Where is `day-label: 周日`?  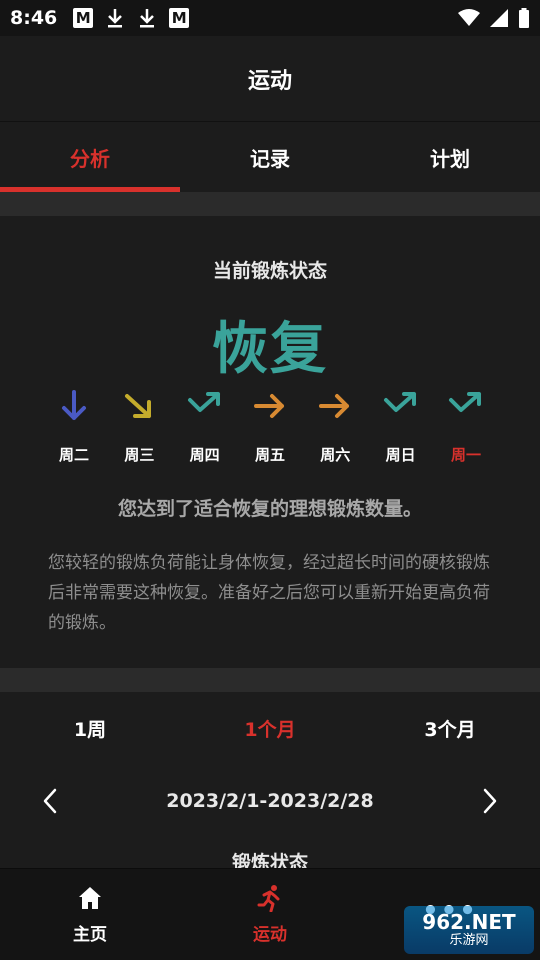
day-label: 周日 is located at coordinates (400, 455).